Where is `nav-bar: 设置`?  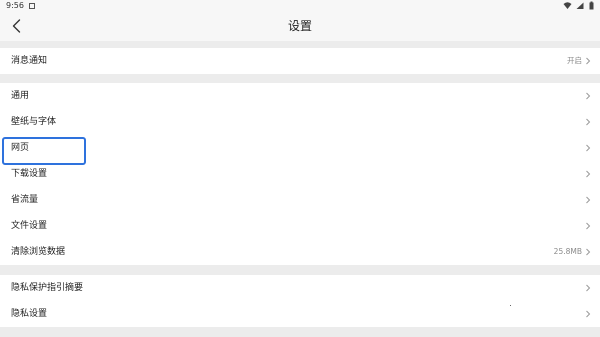 nav-bar: 设置 is located at coordinates (300, 26).